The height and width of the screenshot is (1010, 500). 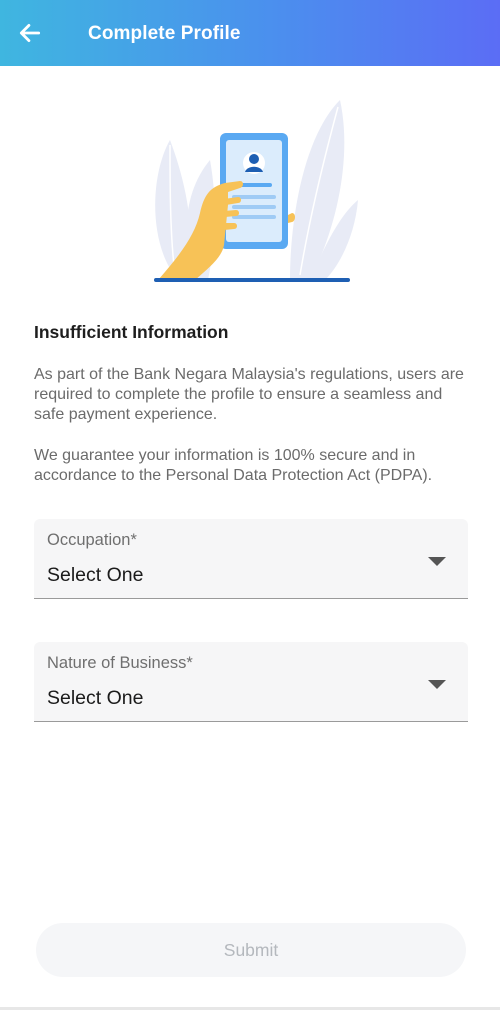 I want to click on occupation-label: Occupation*, so click(x=92, y=540).